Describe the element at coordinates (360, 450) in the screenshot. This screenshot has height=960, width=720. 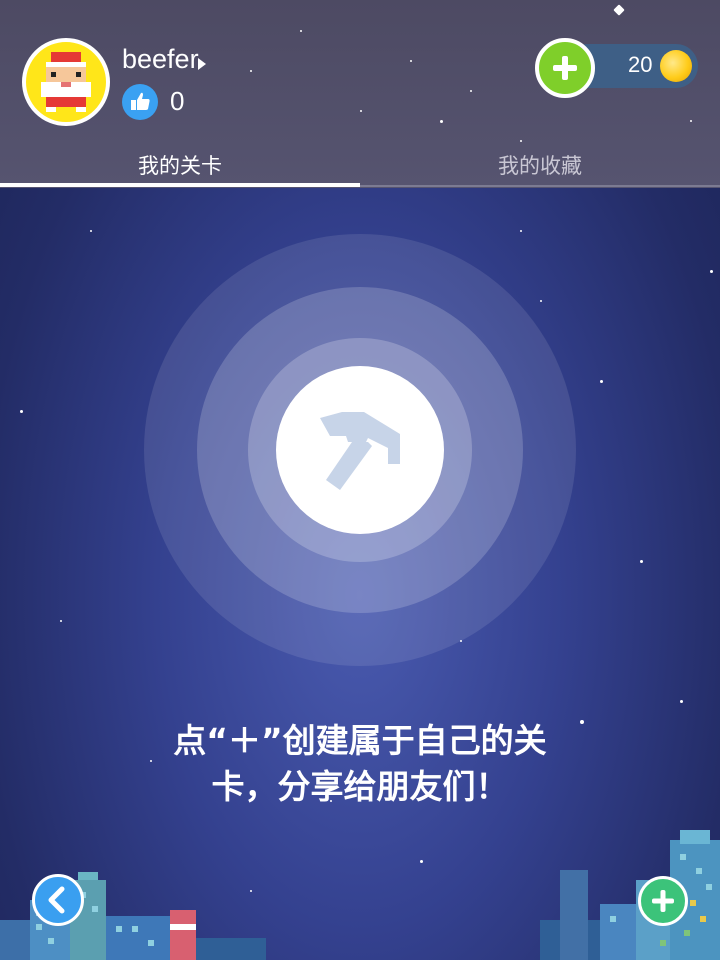
I see `hammer-icon` at that location.